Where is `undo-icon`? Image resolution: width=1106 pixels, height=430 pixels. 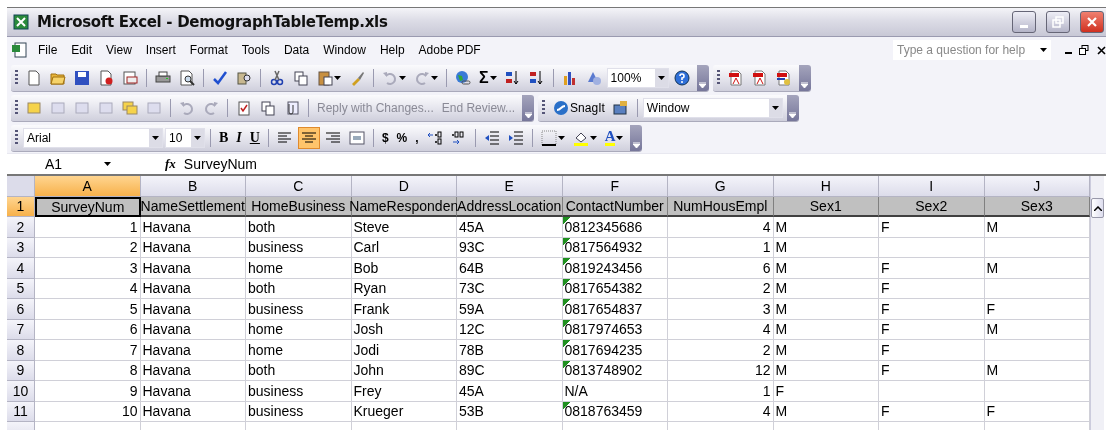
undo-icon is located at coordinates (390, 77).